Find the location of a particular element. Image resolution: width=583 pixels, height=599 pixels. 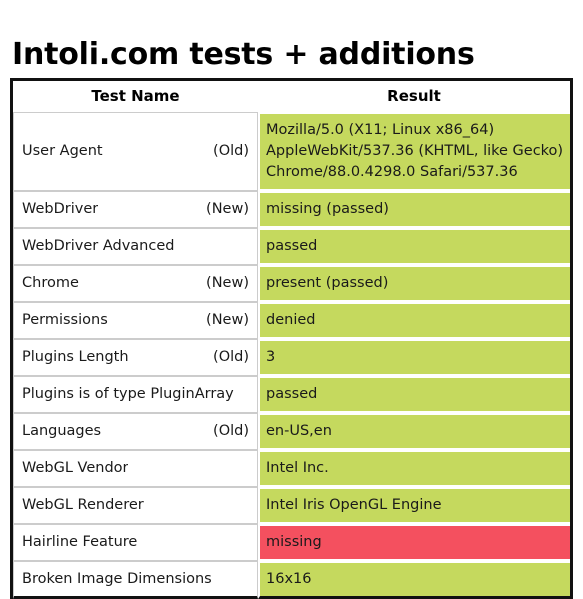

test-name-inner: Languages (Old) is located at coordinates (135, 431).